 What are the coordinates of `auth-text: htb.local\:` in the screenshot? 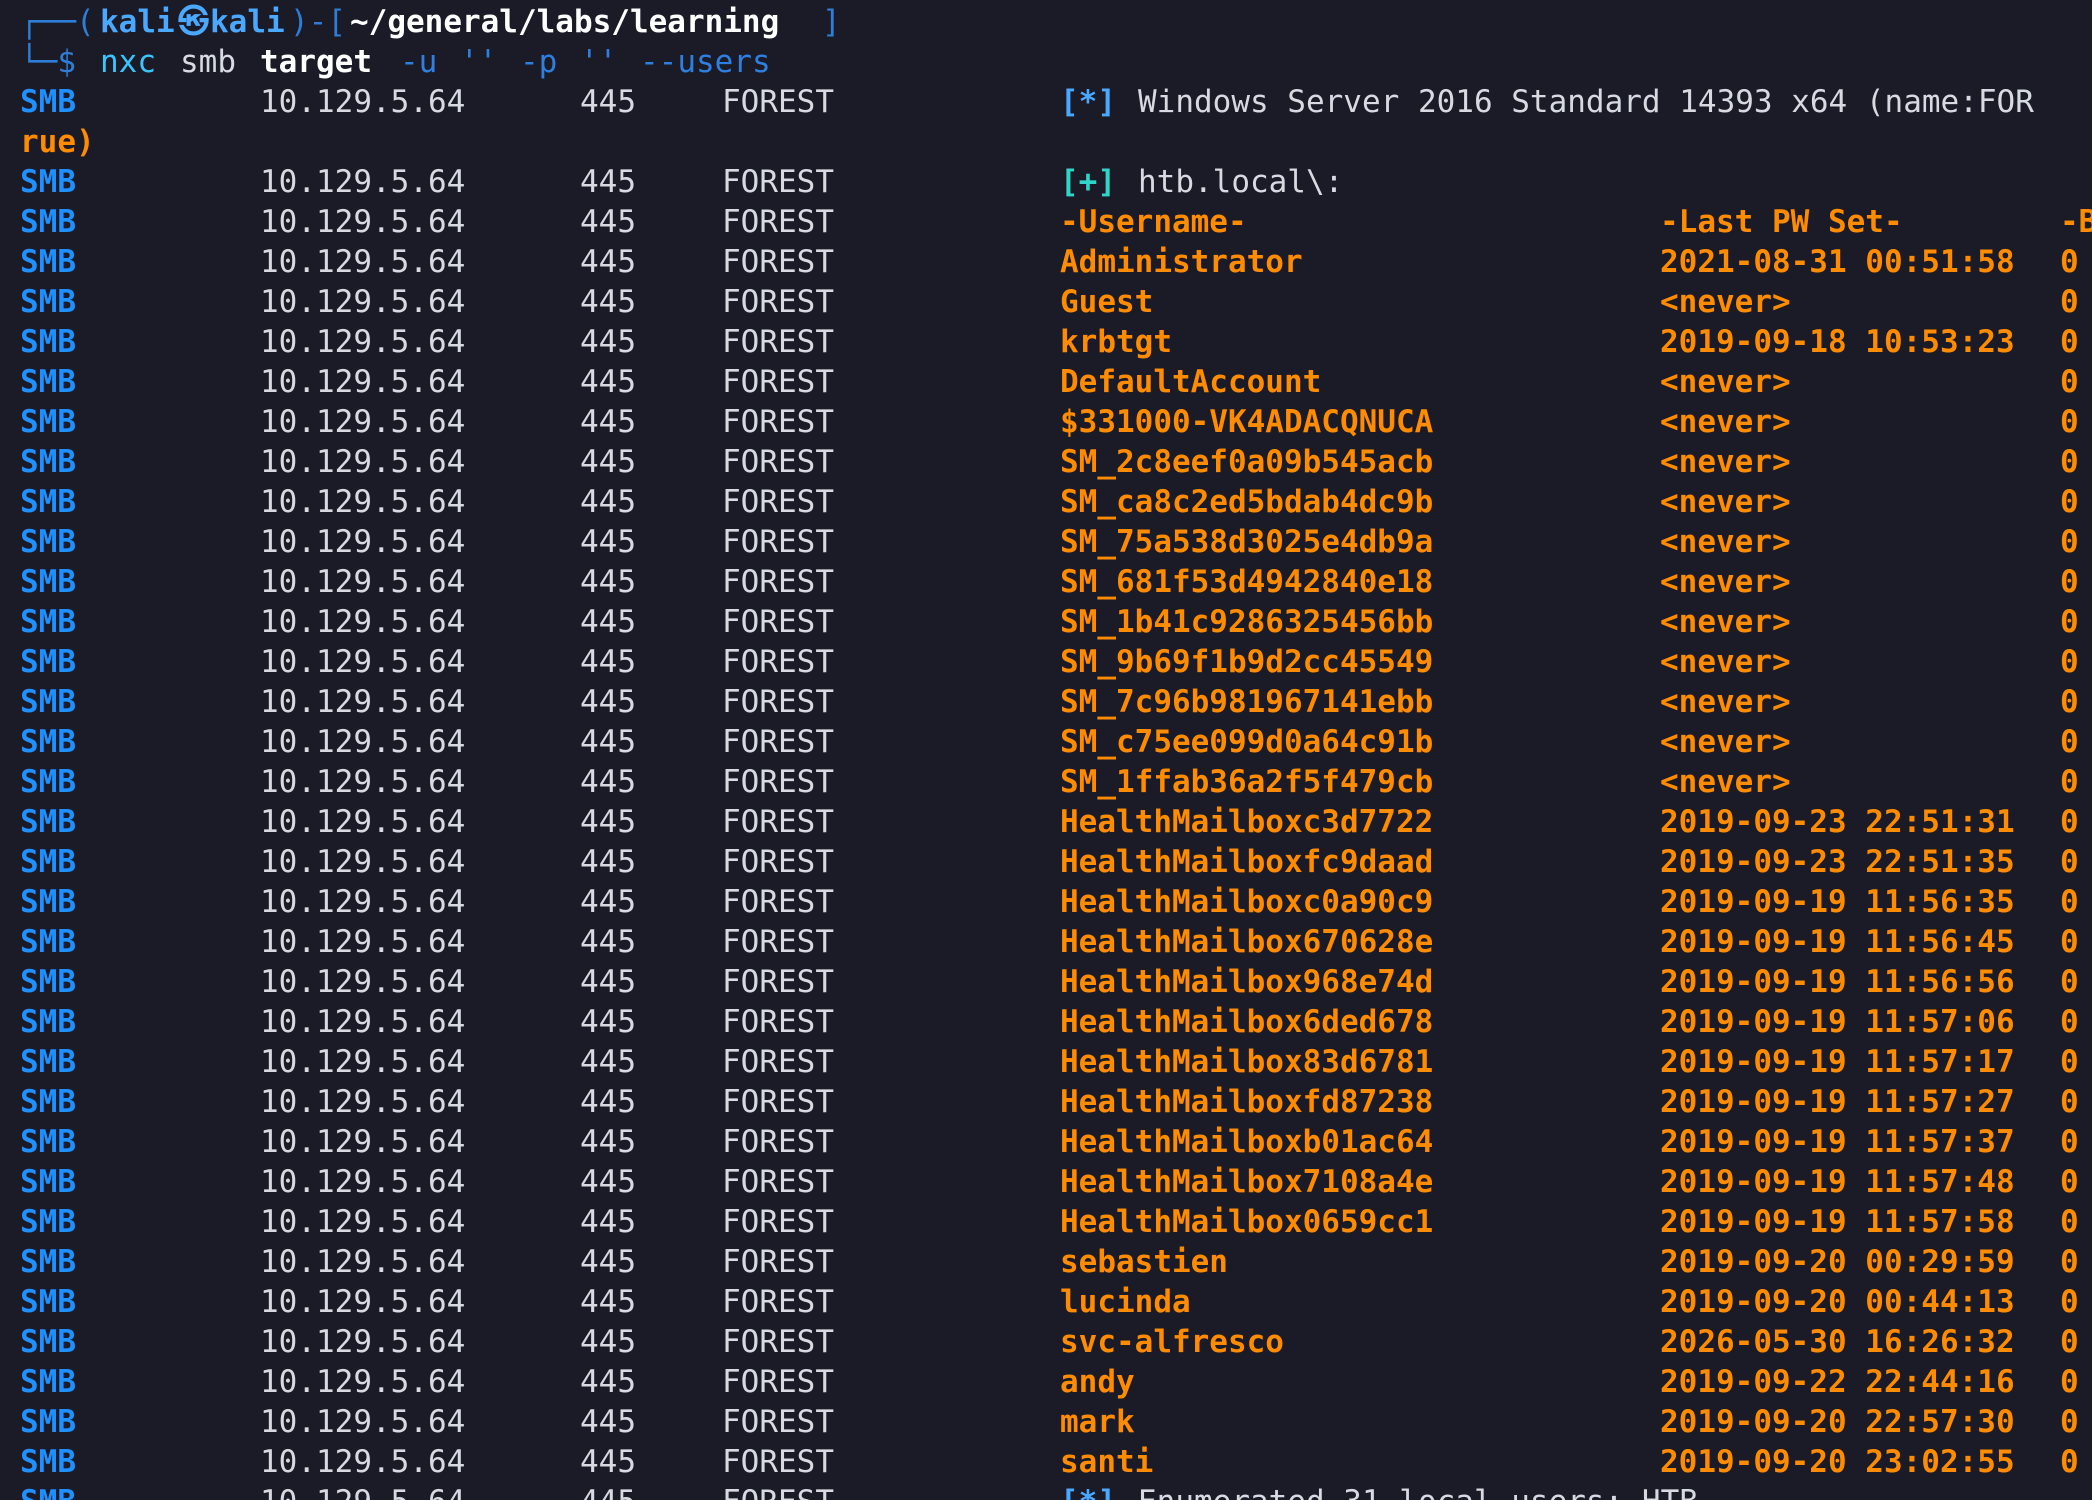 It's located at (1241, 182).